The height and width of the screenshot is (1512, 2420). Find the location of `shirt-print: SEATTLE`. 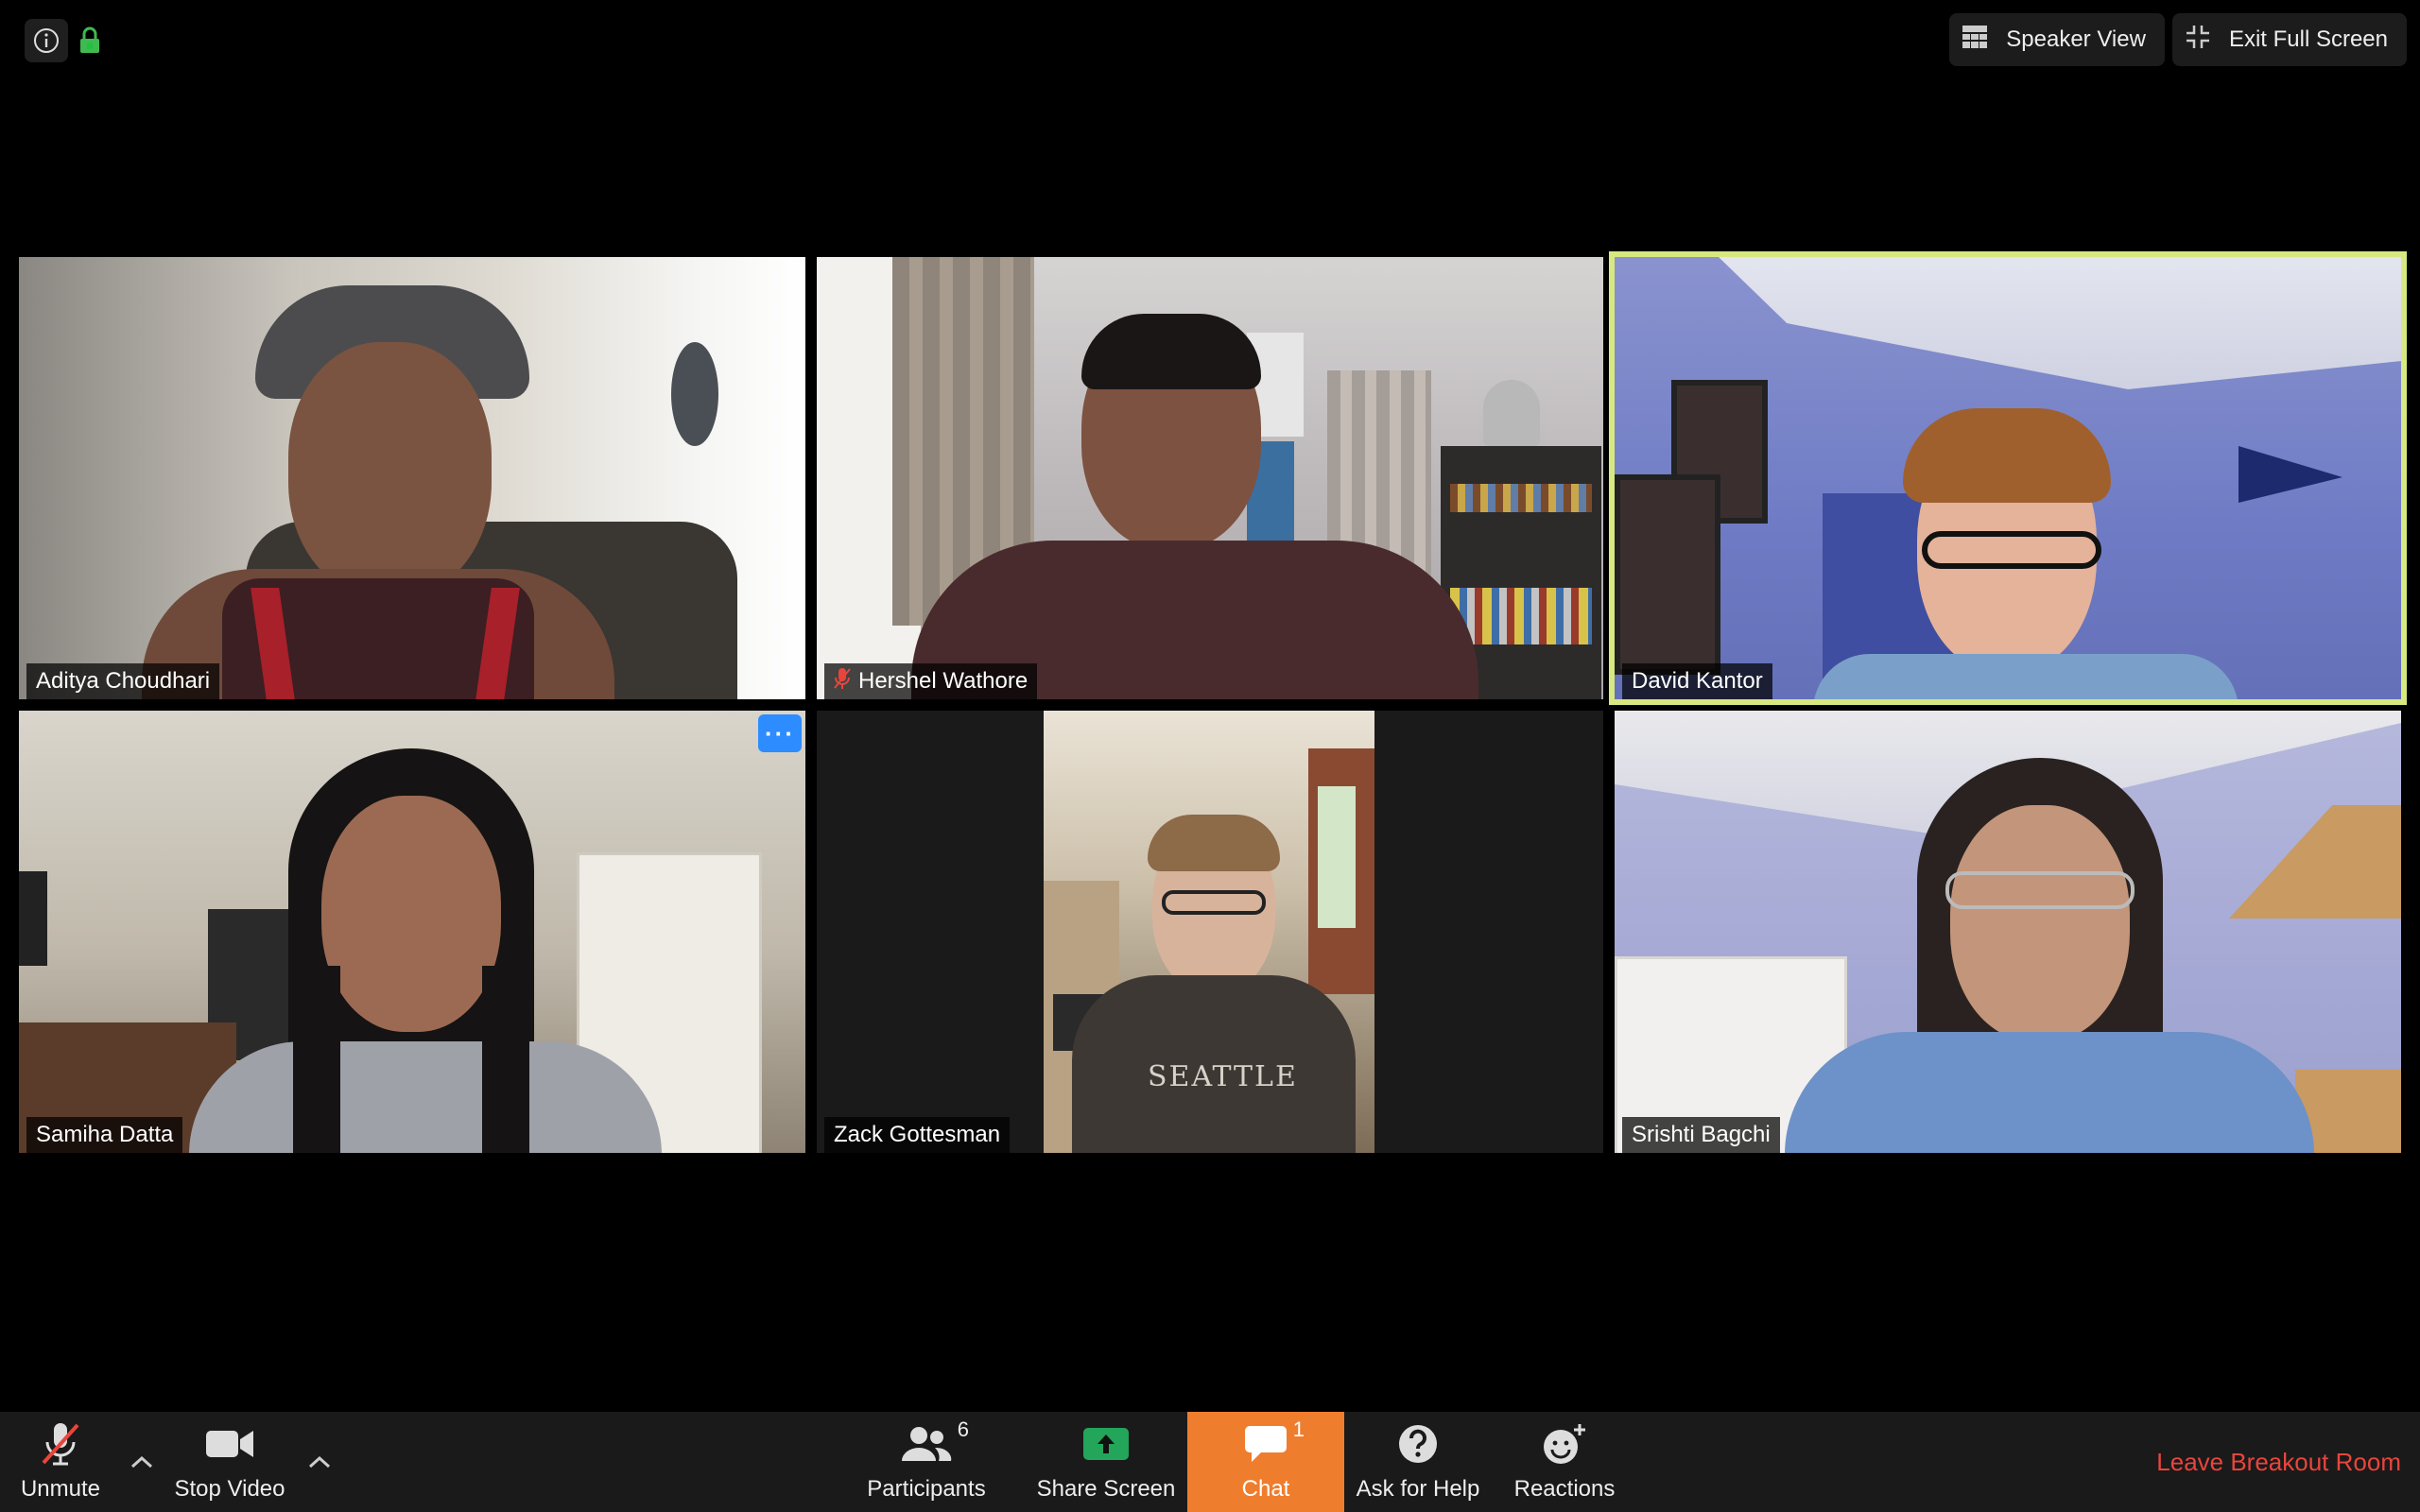

shirt-print: SEATTLE is located at coordinates (1223, 1076).